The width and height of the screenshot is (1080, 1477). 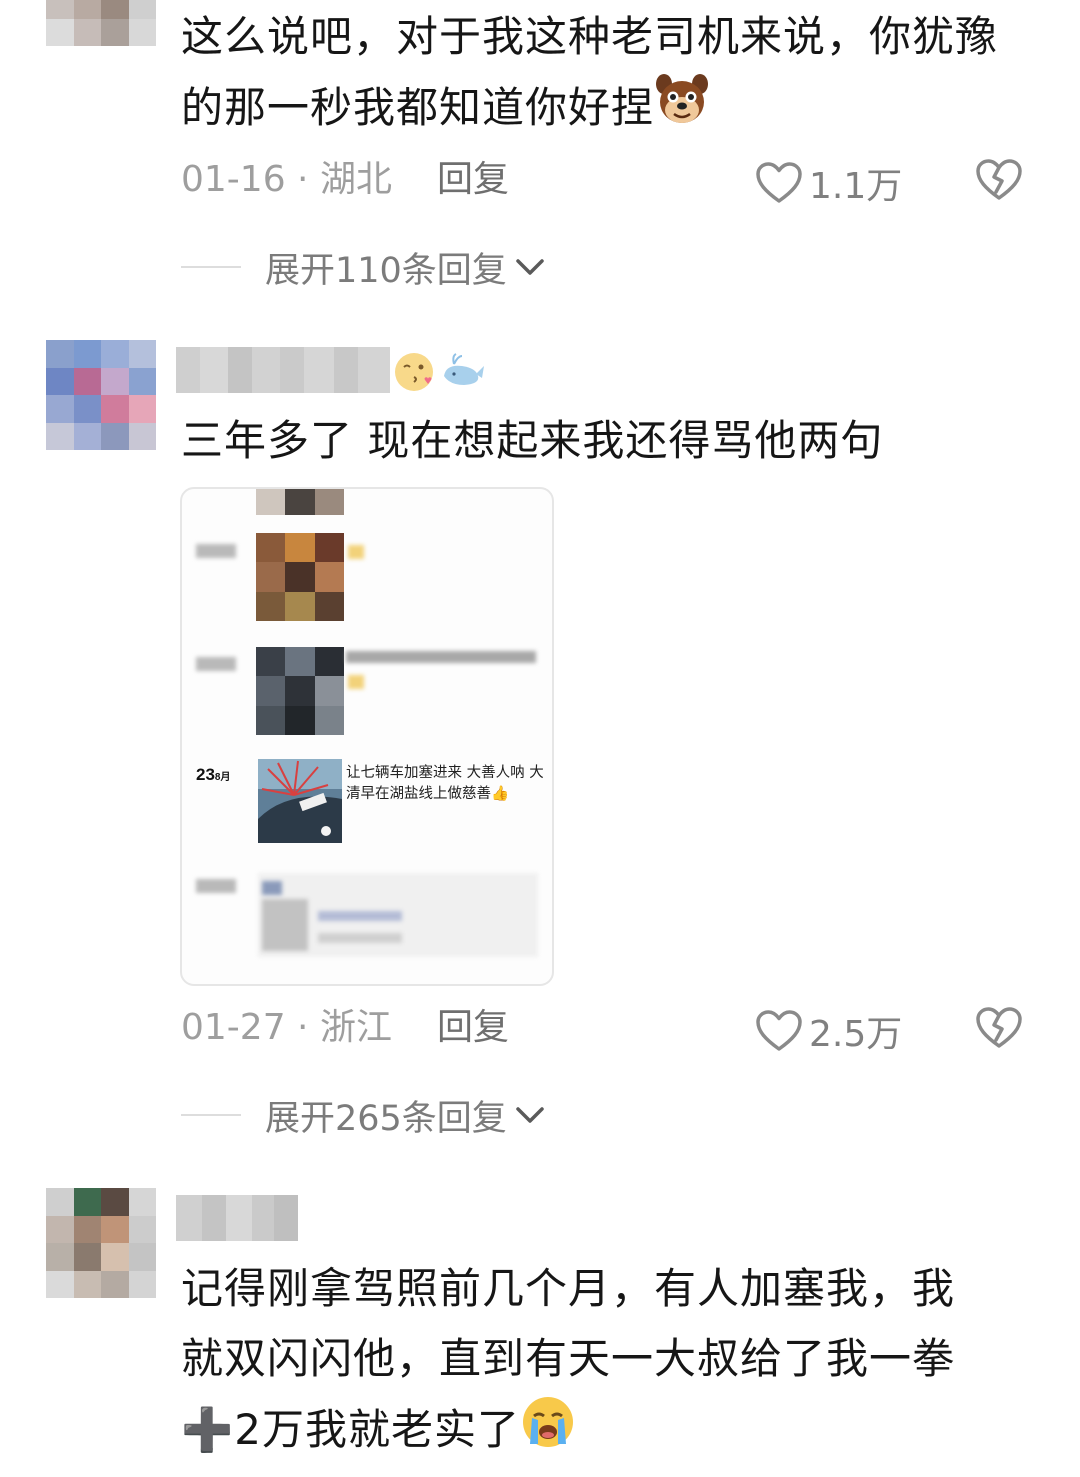 I want to click on comment-text-line: ➕2万我就老实了, so click(x=596, y=1432).